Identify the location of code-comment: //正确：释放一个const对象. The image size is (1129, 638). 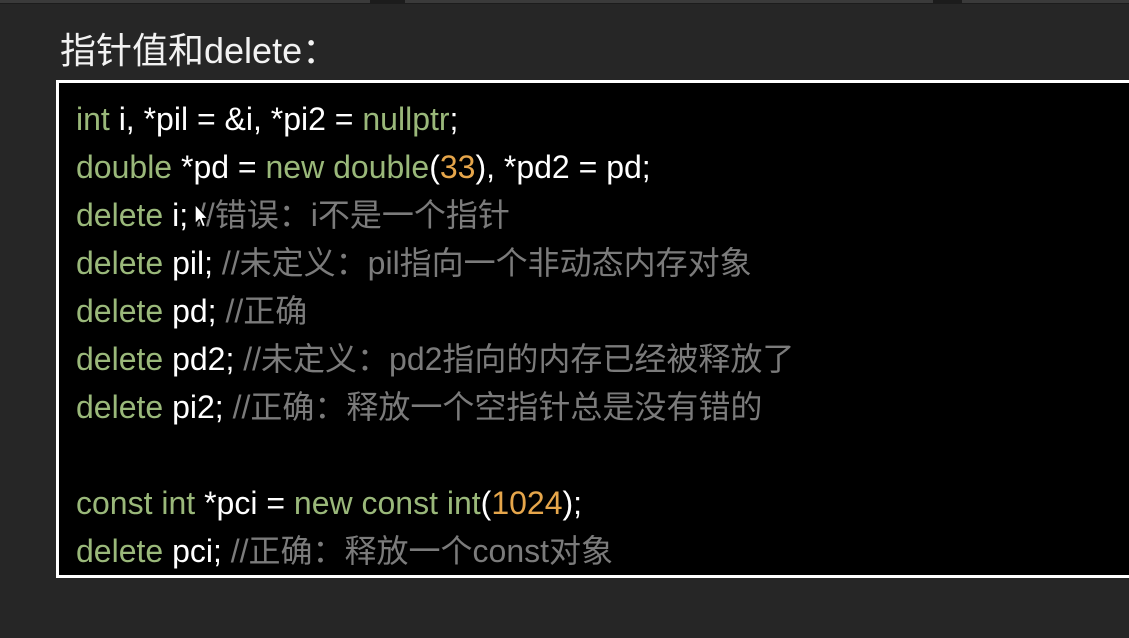
(422, 551).